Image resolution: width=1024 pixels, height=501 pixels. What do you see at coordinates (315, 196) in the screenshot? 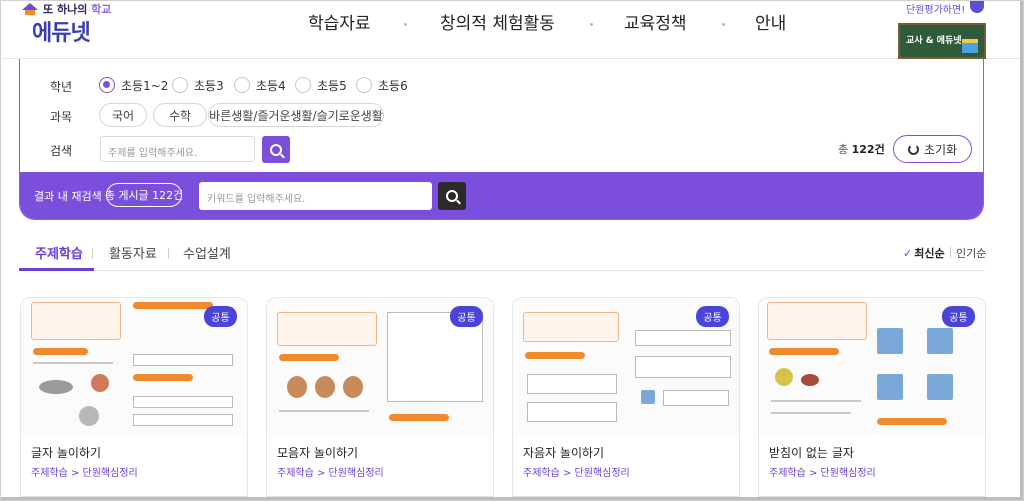
I see `keyword-search-input: 키워드를 입력해주세요.` at bounding box center [315, 196].